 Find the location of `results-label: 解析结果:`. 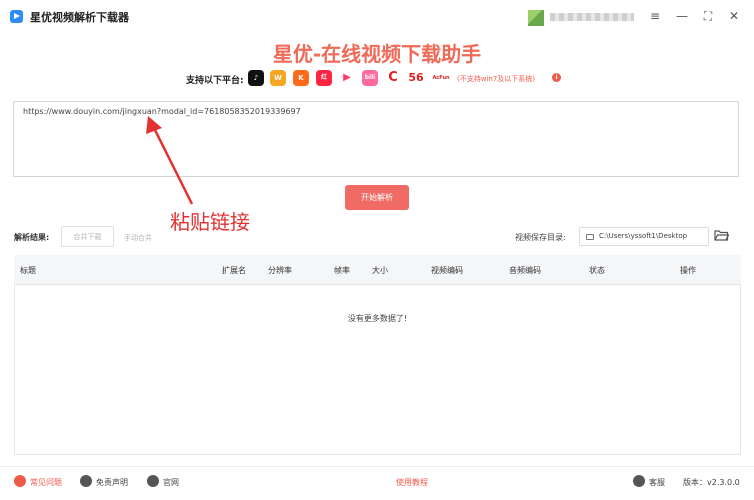

results-label: 解析结果: is located at coordinates (32, 237).